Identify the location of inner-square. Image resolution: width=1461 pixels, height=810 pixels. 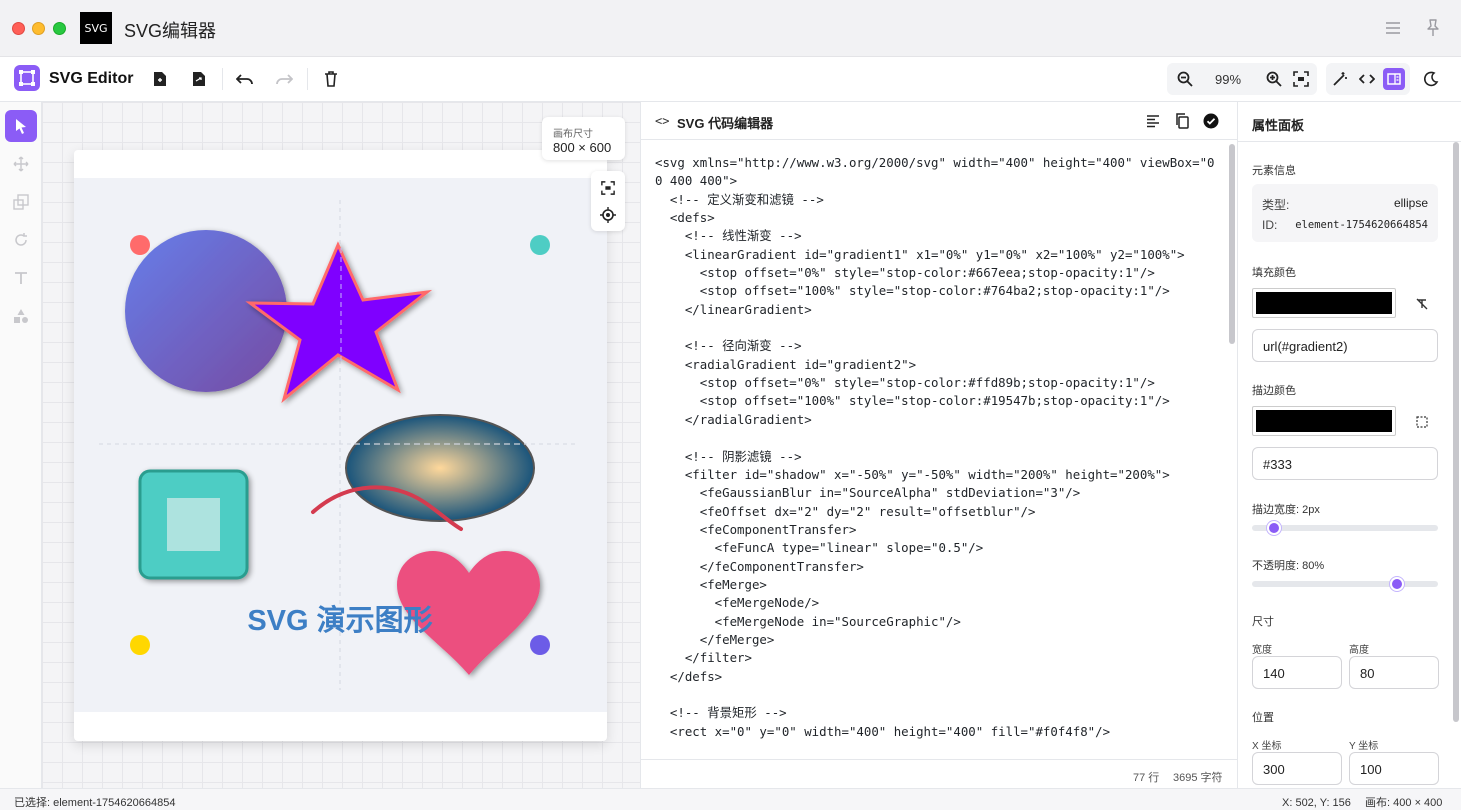
(193, 524).